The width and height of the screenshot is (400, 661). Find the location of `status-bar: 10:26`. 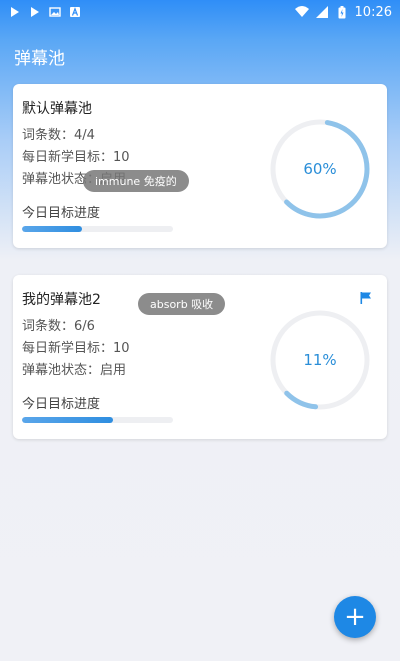

status-bar: 10:26 is located at coordinates (200, 12).